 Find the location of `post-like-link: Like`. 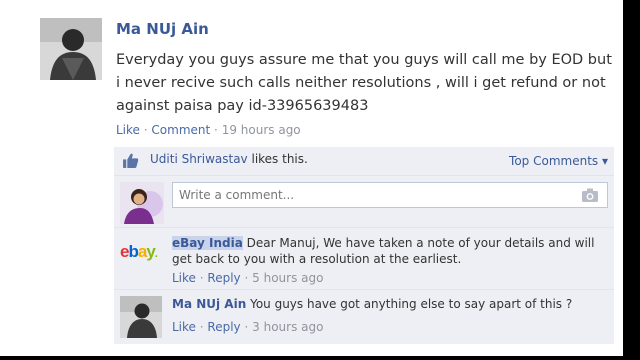

post-like-link: Like is located at coordinates (128, 130).